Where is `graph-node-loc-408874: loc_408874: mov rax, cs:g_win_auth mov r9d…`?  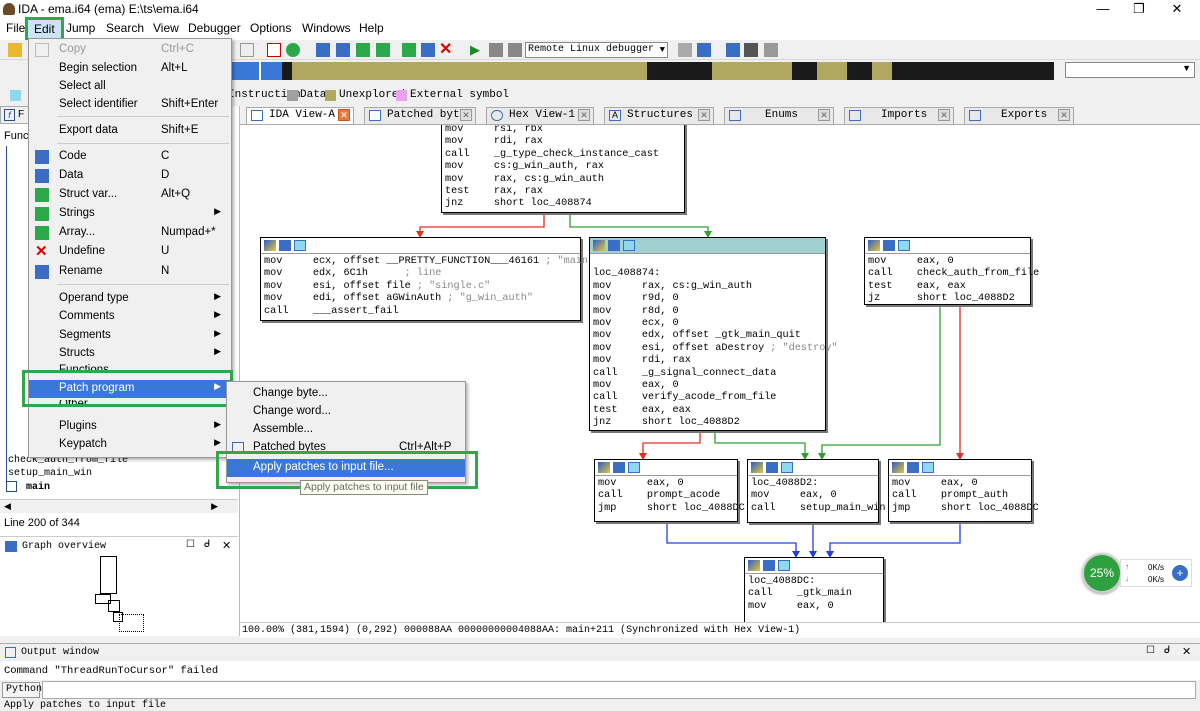 graph-node-loc-408874: loc_408874: mov rax, cs:g_win_auth mov r9d… is located at coordinates (713, 334).